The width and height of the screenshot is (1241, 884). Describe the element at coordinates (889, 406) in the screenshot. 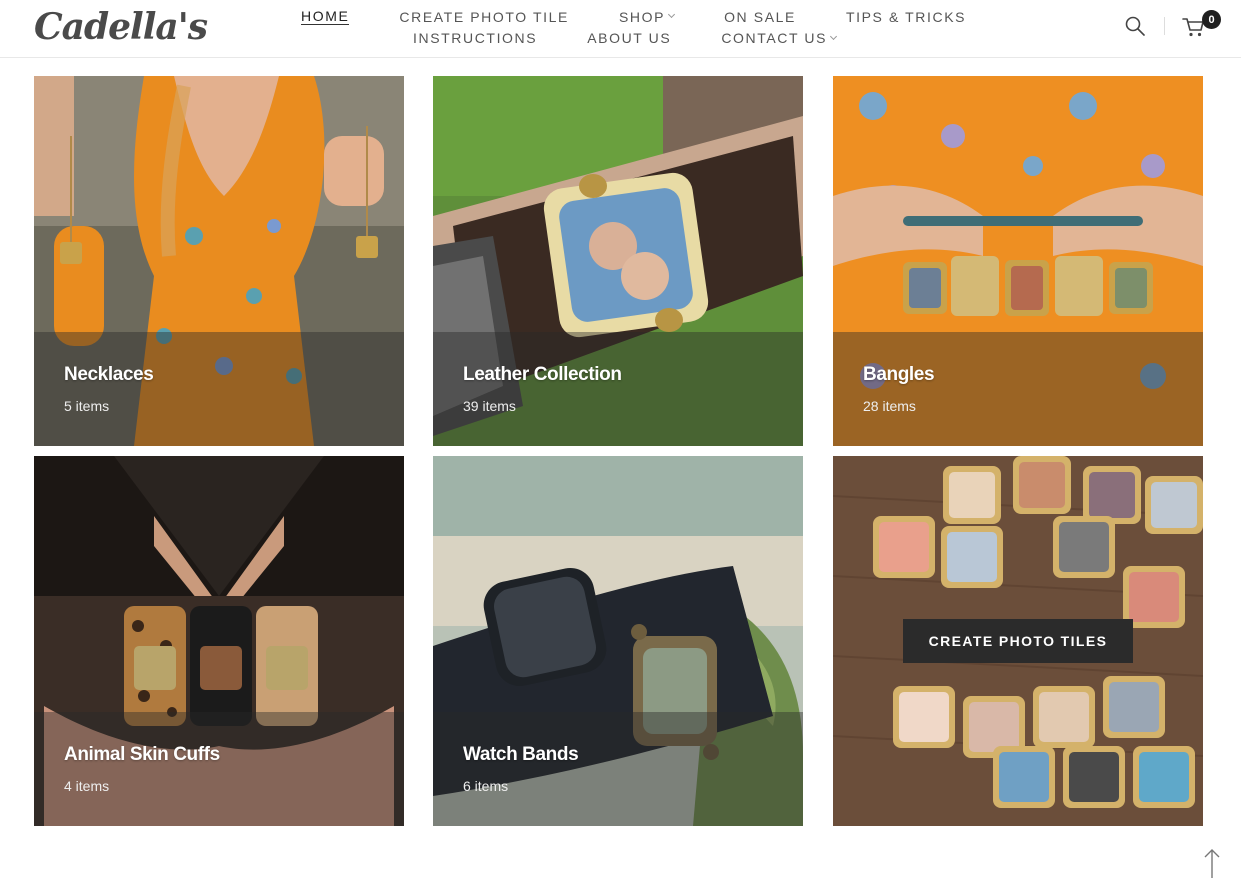

I see `category-count: 28 items` at that location.